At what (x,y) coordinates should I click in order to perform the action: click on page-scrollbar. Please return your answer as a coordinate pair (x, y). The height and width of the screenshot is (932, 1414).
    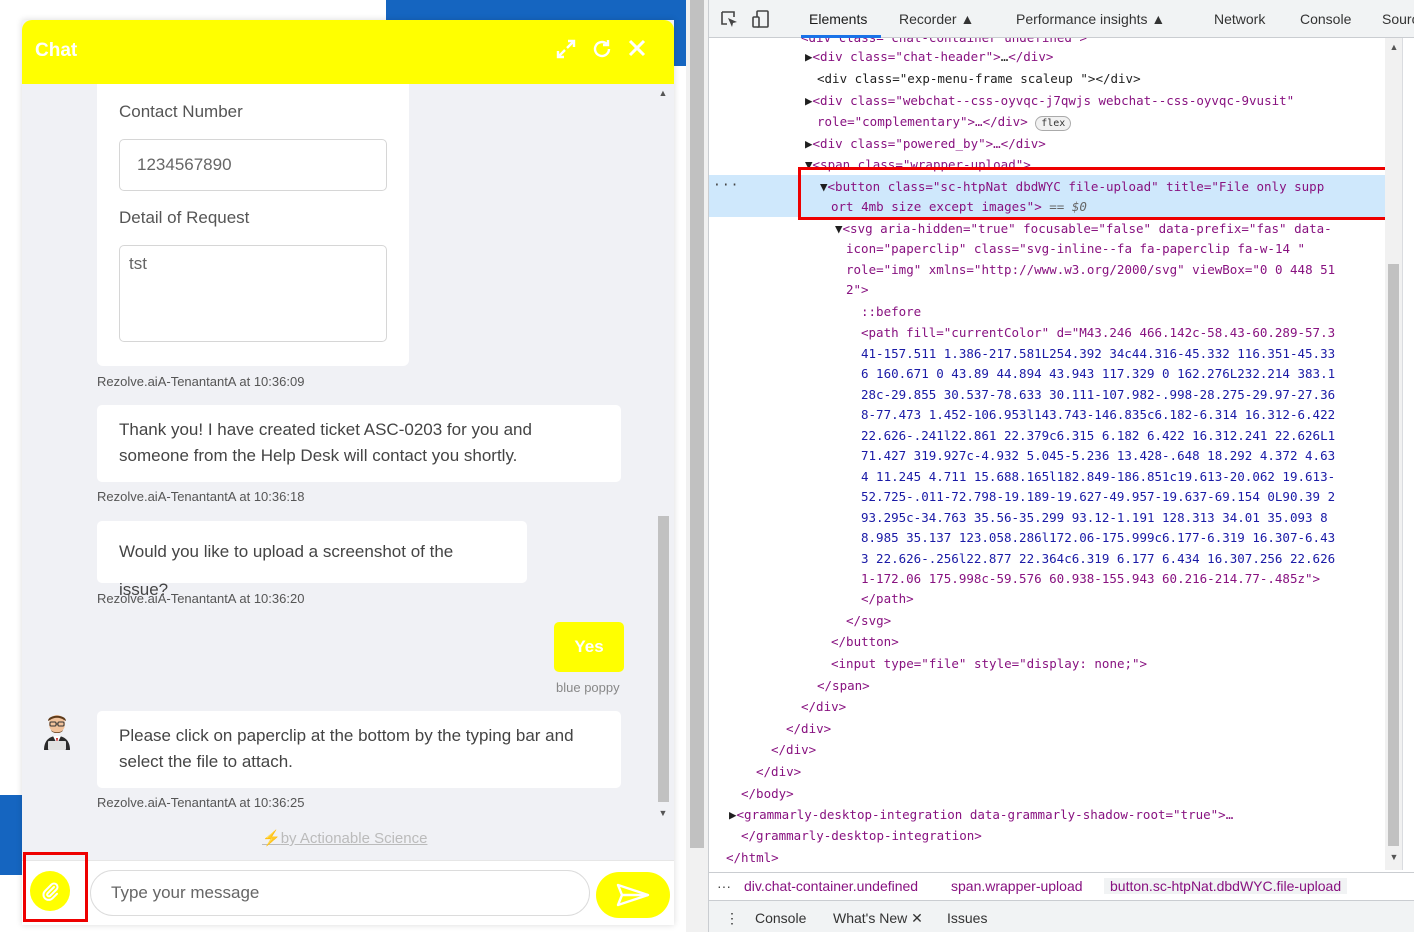
    Looking at the image, I should click on (697, 466).